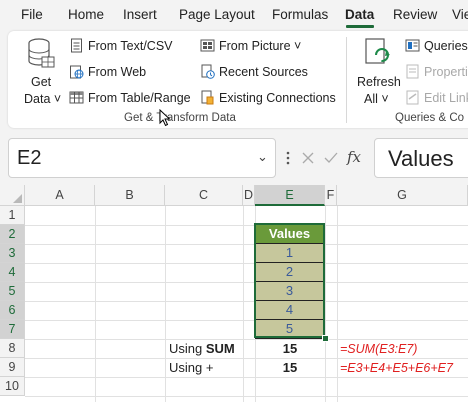 This screenshot has height=402, width=468. What do you see at coordinates (29, 158) in the screenshot?
I see `name-box-value: E2` at bounding box center [29, 158].